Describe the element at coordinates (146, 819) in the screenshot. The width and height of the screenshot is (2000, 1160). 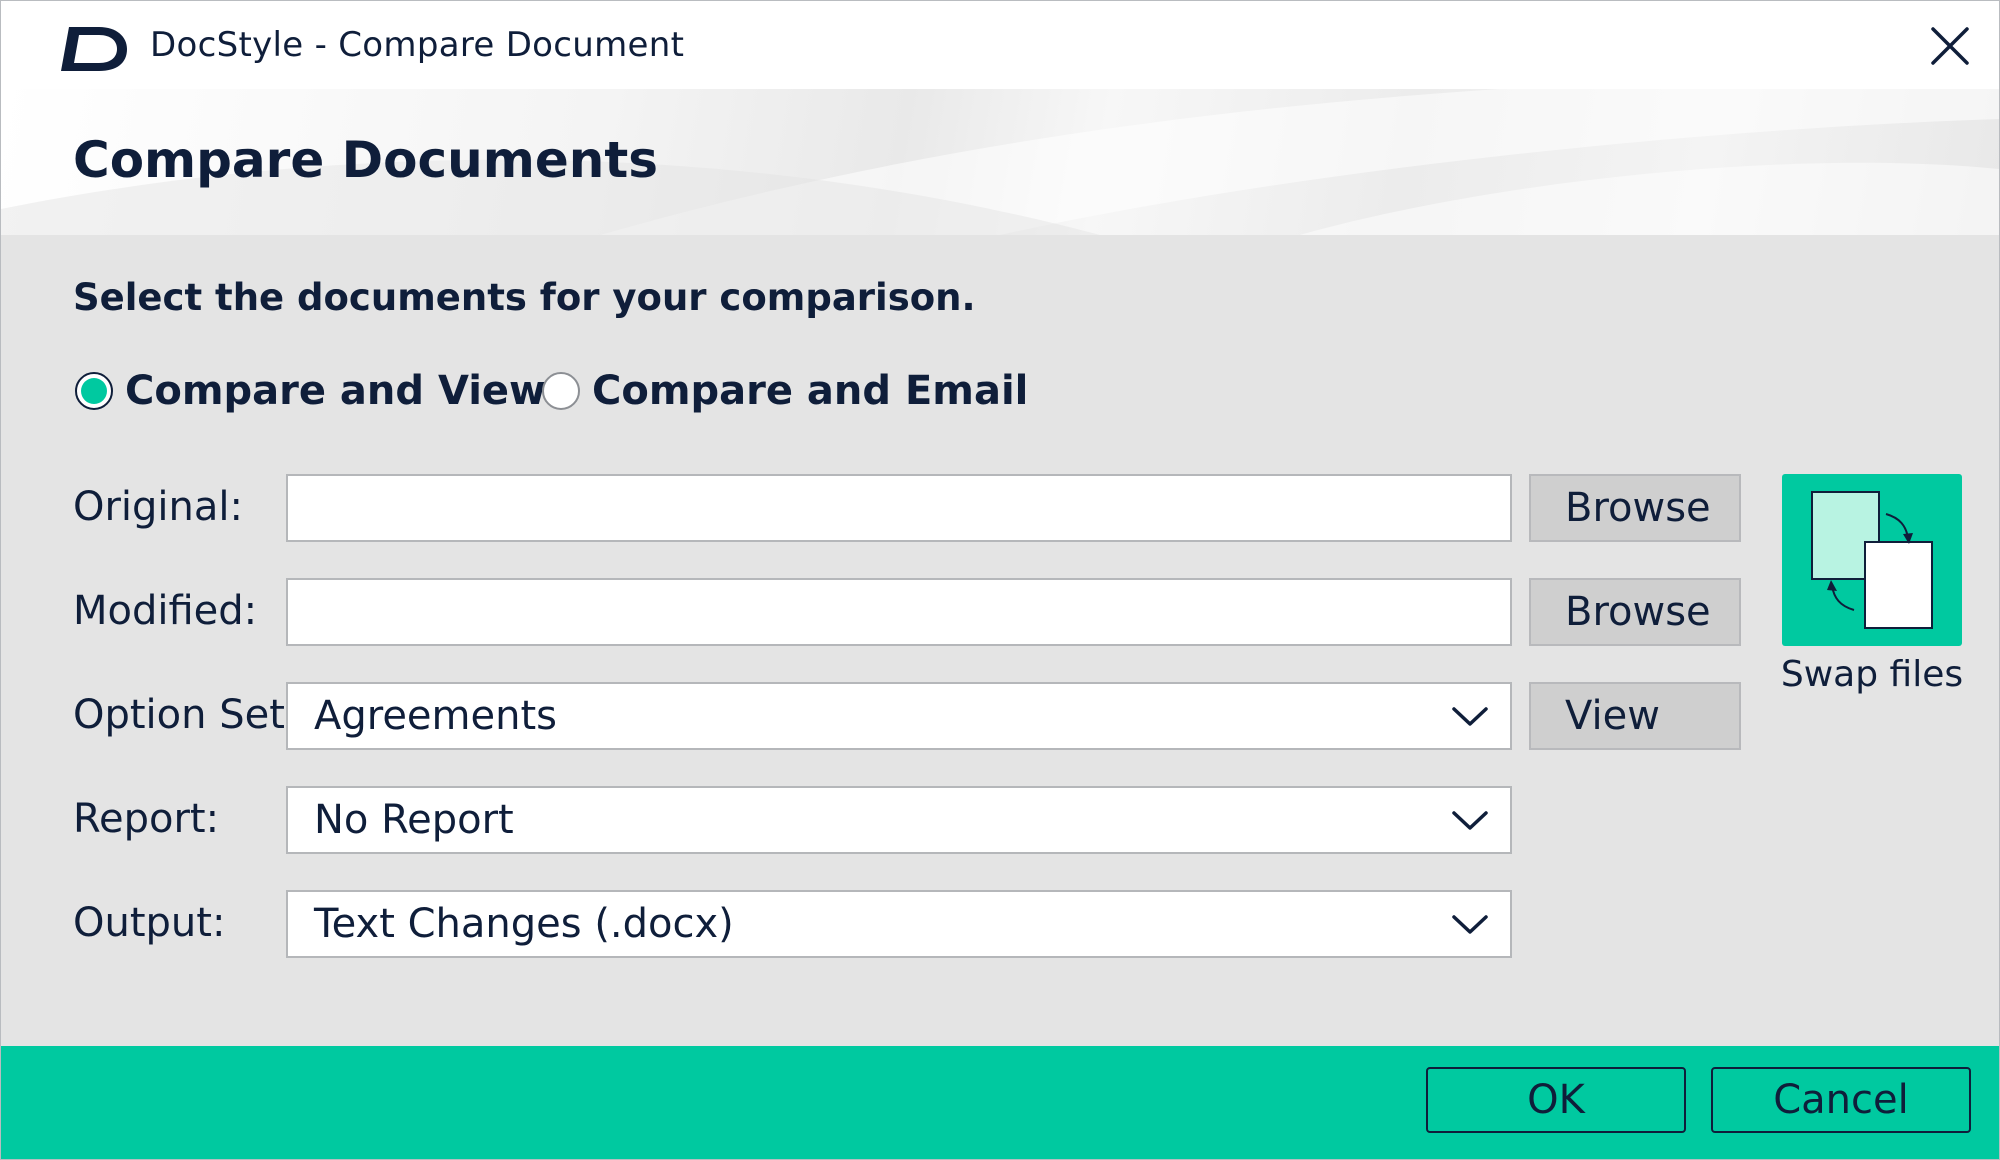
I see `report-label: Report:` at that location.